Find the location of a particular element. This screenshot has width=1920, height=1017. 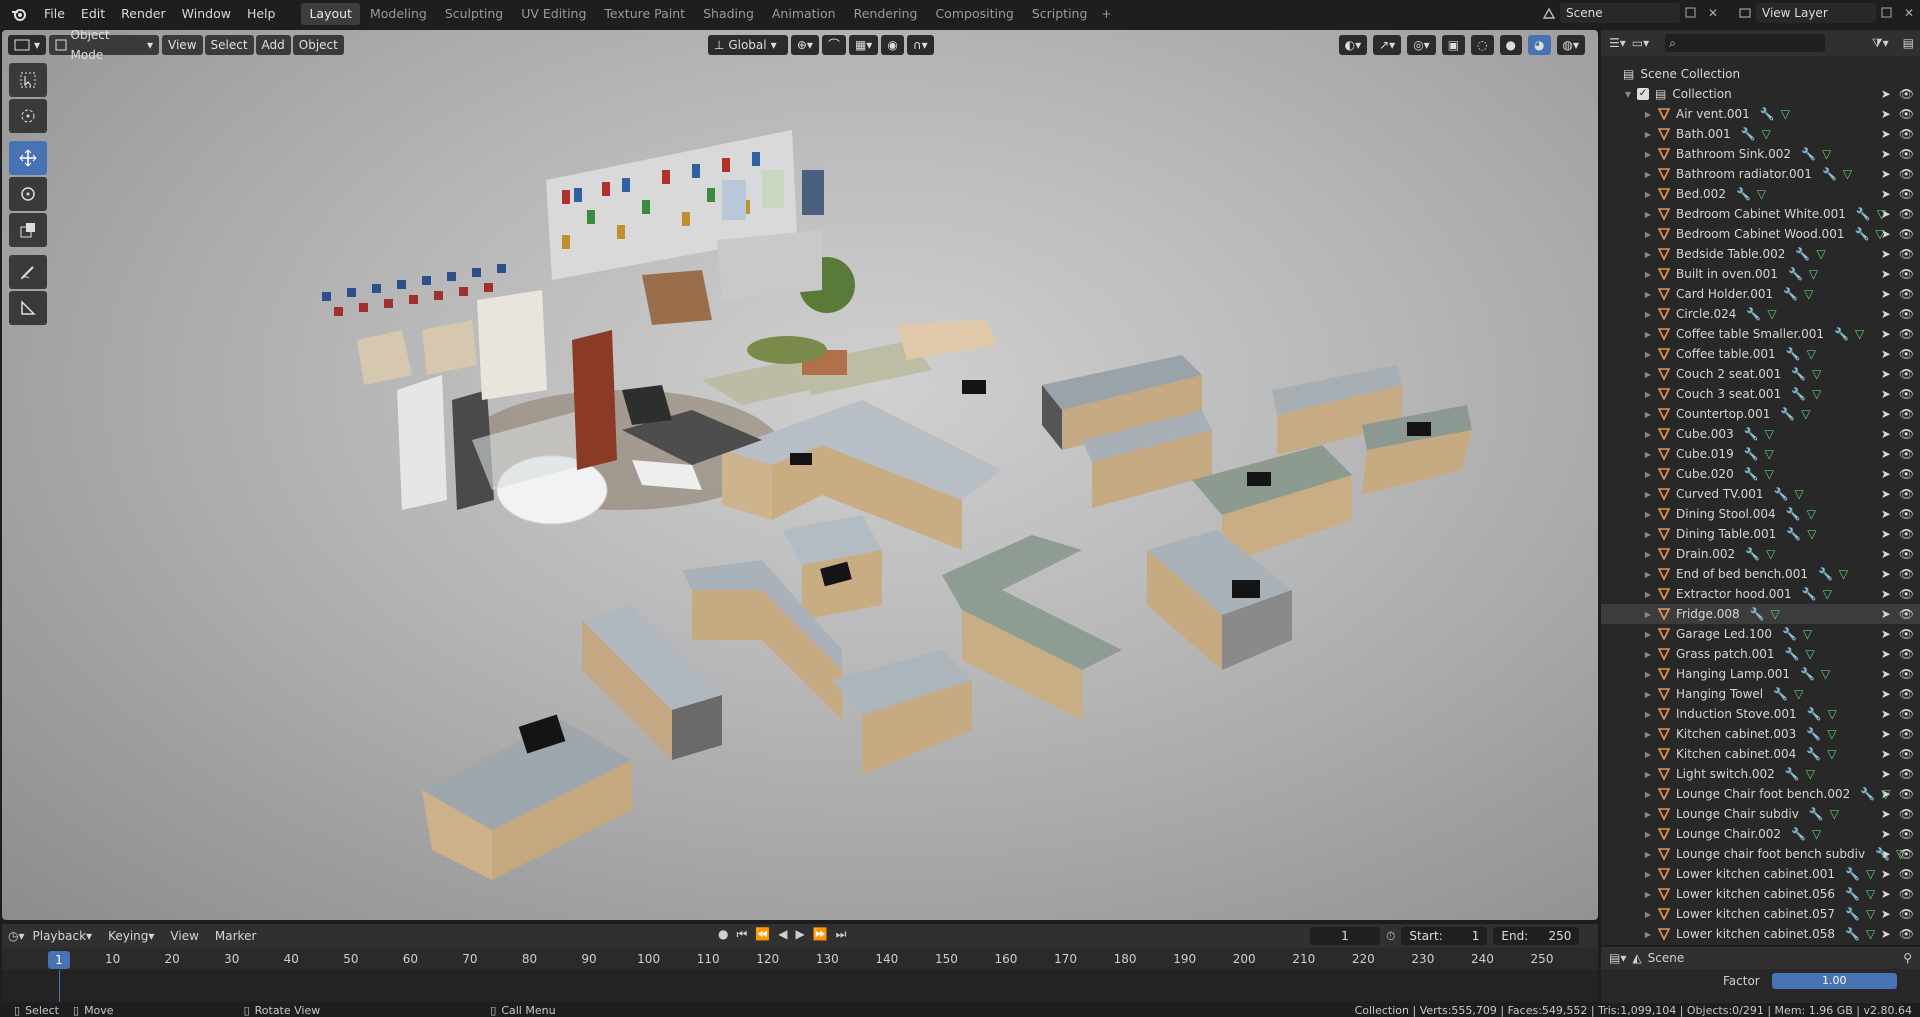

xray-icon: ▣ is located at coordinates (1453, 45).